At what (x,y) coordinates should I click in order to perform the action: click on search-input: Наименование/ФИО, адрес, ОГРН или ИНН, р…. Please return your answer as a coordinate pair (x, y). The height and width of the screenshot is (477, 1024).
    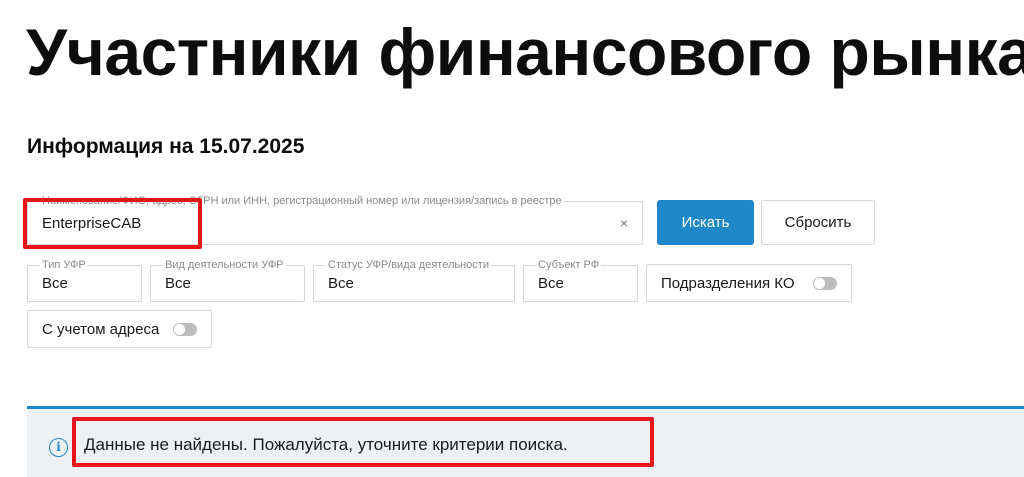
    Looking at the image, I should click on (335, 220).